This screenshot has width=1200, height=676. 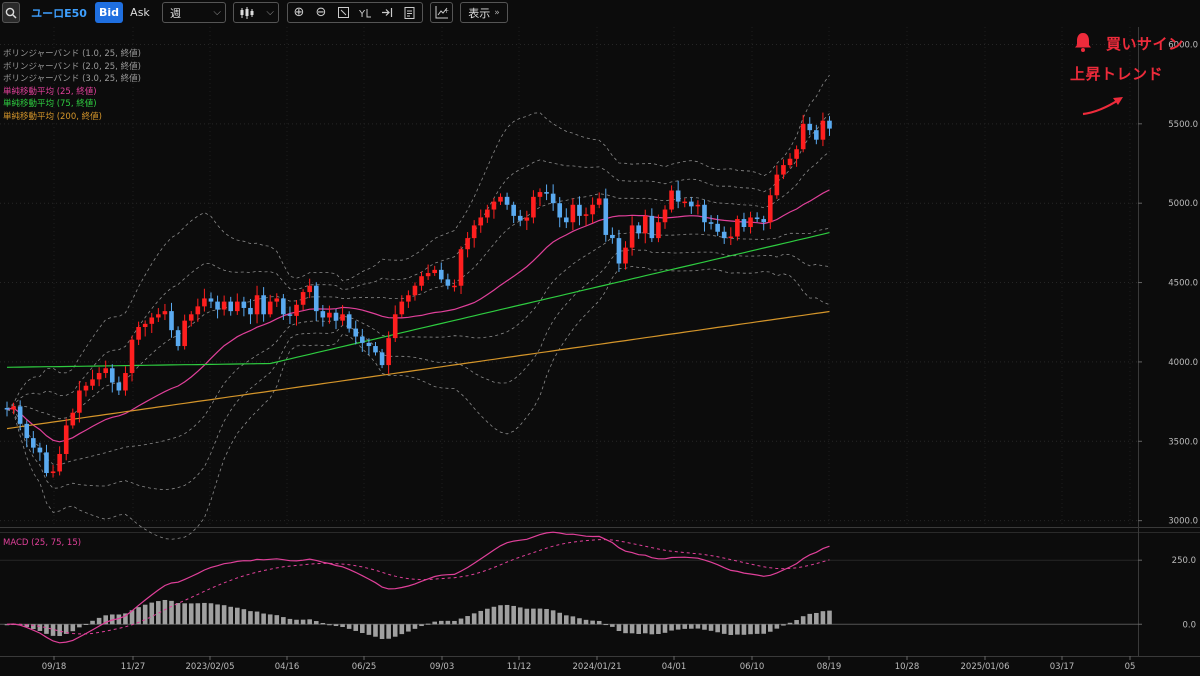 What do you see at coordinates (1183, 442) in the screenshot?
I see `y-tick-label: 3500.0` at bounding box center [1183, 442].